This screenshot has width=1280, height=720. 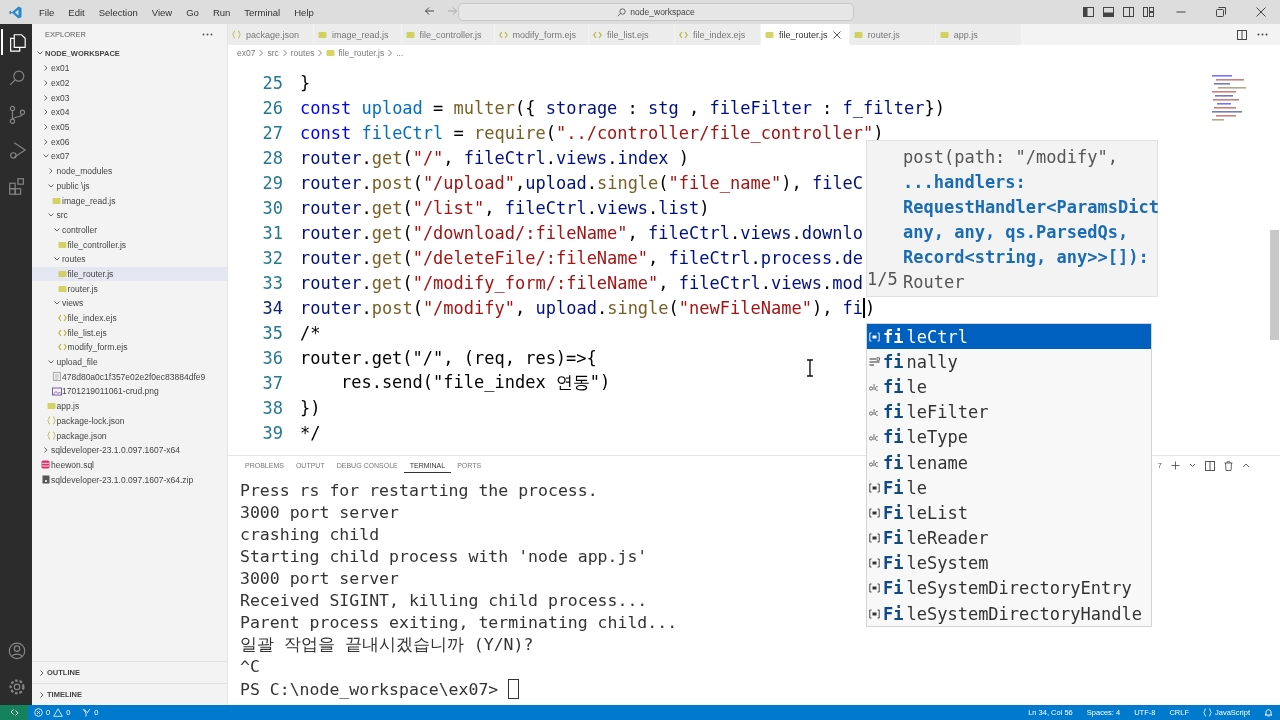 I want to click on back-arrow-icon, so click(x=429, y=11).